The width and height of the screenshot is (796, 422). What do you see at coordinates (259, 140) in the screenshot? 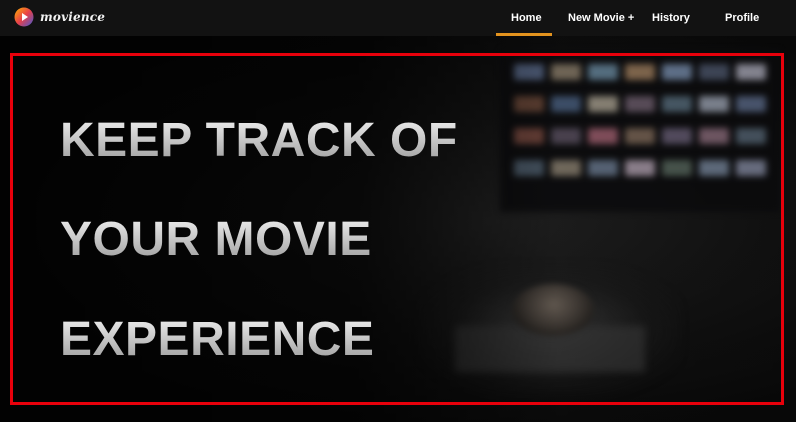
I see `hero-headline-line-1: KEEP TRACK OF` at bounding box center [259, 140].